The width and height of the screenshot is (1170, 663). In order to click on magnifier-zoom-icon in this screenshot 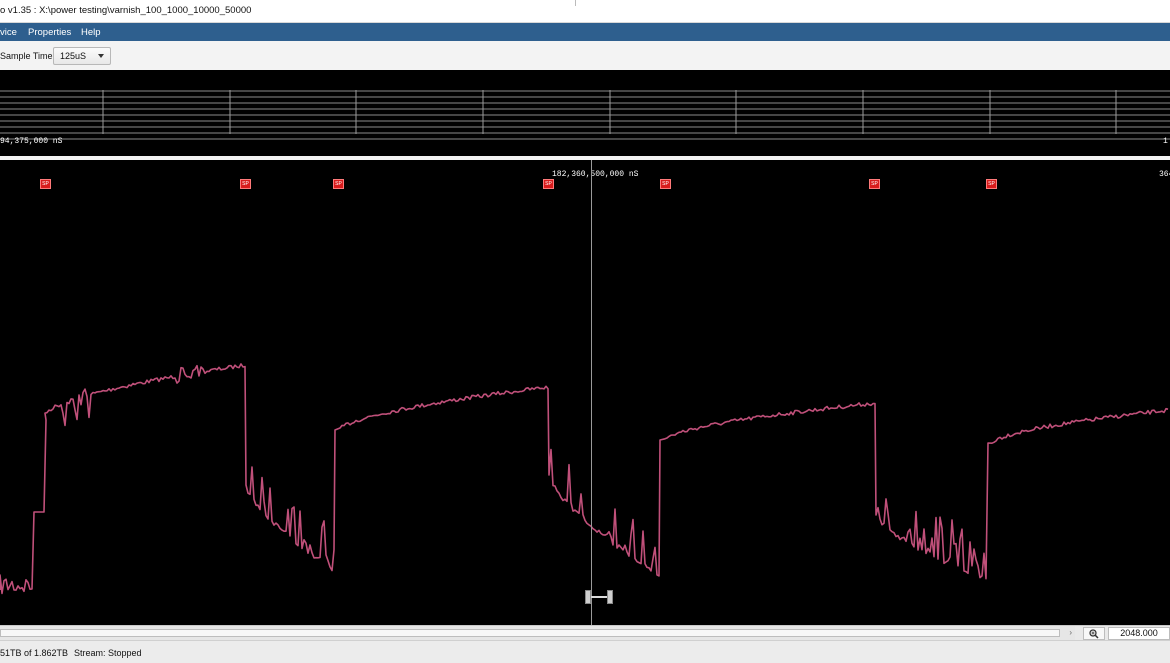, I will do `click(1094, 634)`.